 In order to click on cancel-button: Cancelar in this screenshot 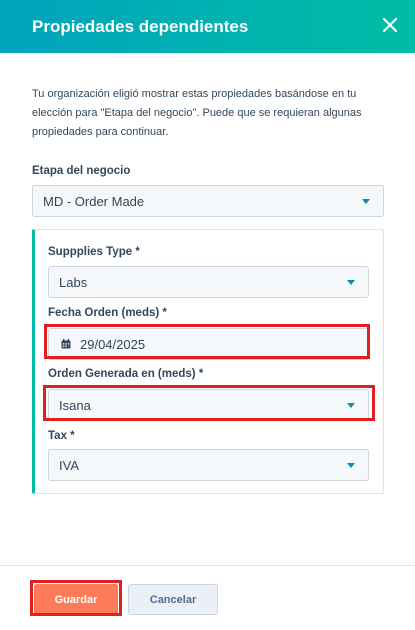, I will do `click(173, 599)`.